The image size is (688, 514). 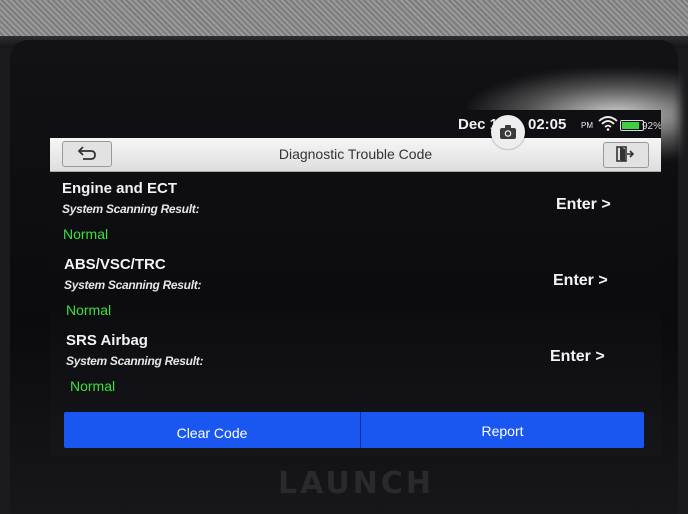 I want to click on exit-button, so click(x=626, y=155).